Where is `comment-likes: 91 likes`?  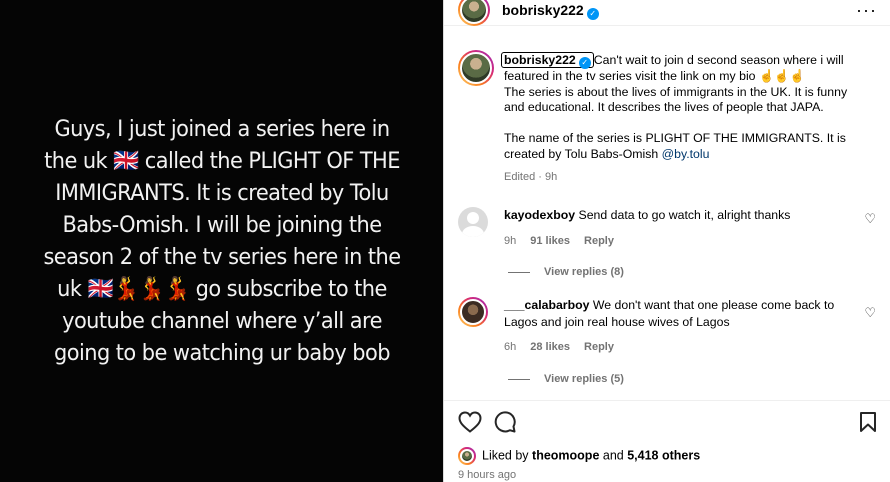 comment-likes: 91 likes is located at coordinates (550, 241).